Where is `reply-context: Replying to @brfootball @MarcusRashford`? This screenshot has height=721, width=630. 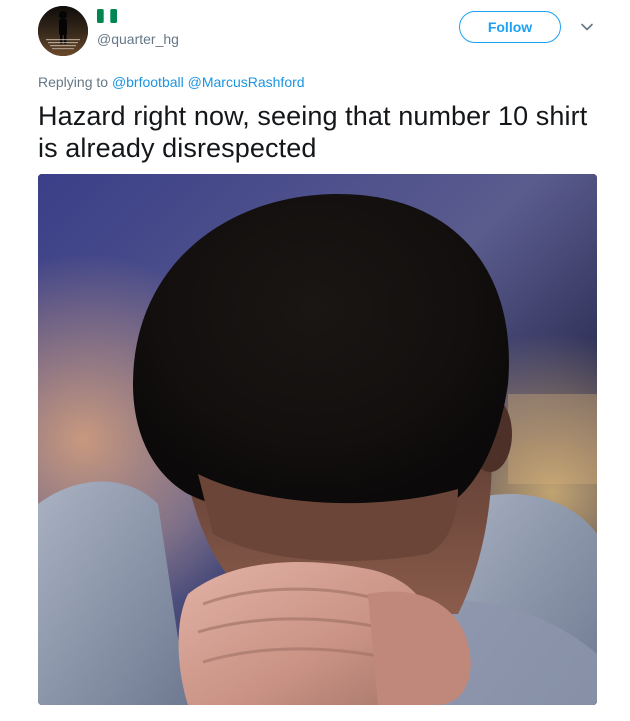
reply-context: Replying to @brfootball @MarcusRashford is located at coordinates (171, 82).